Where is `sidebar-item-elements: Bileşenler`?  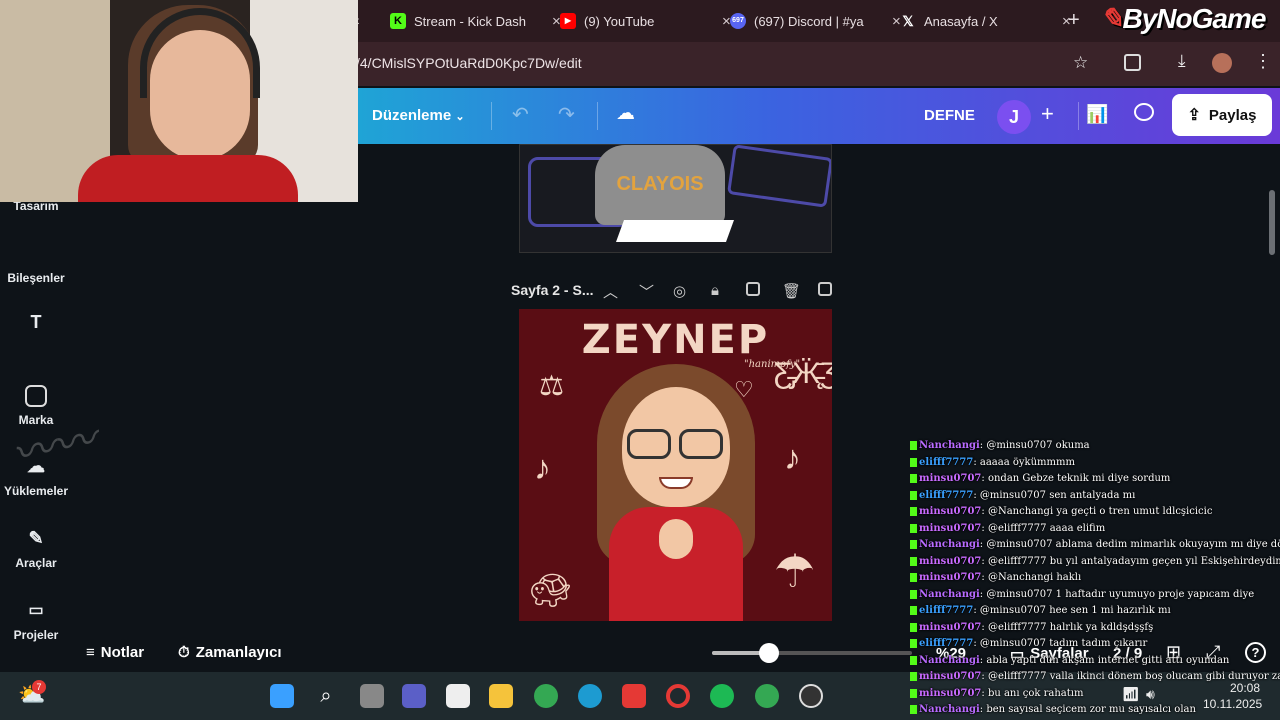
sidebar-item-elements: Bileşenler is located at coordinates (36, 278).